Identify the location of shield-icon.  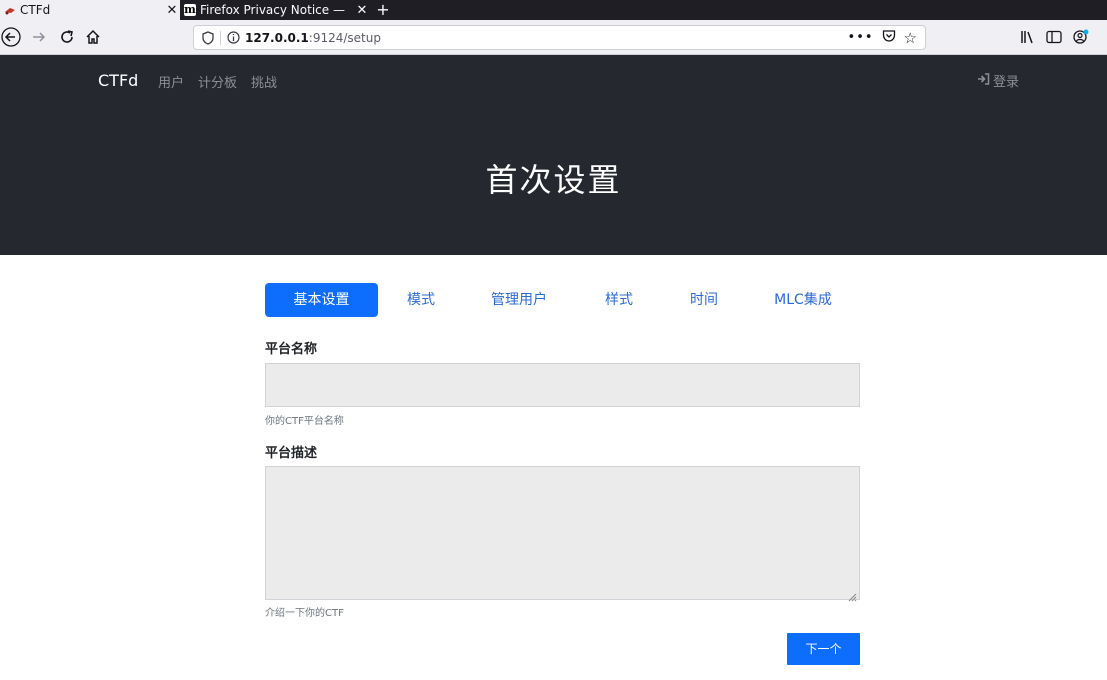
(208, 38).